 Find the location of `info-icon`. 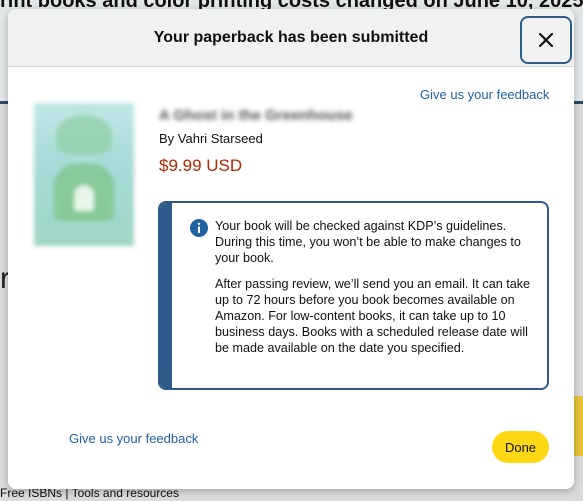

info-icon is located at coordinates (199, 228).